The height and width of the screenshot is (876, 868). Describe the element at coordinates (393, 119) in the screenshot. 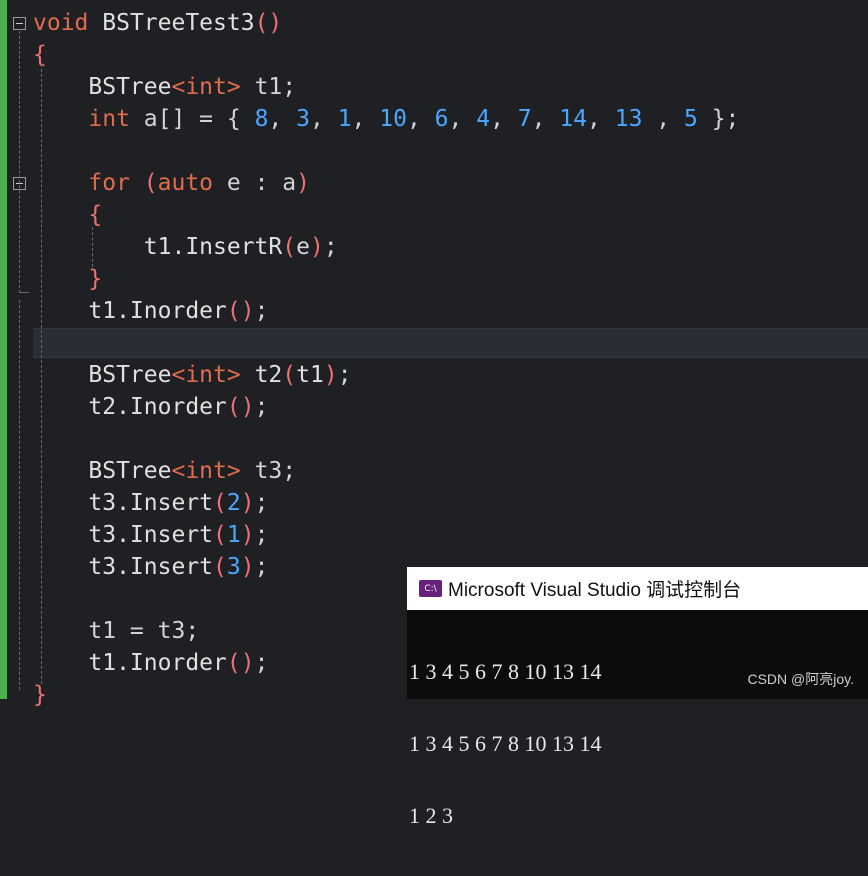

I see `code-token: 10` at that location.